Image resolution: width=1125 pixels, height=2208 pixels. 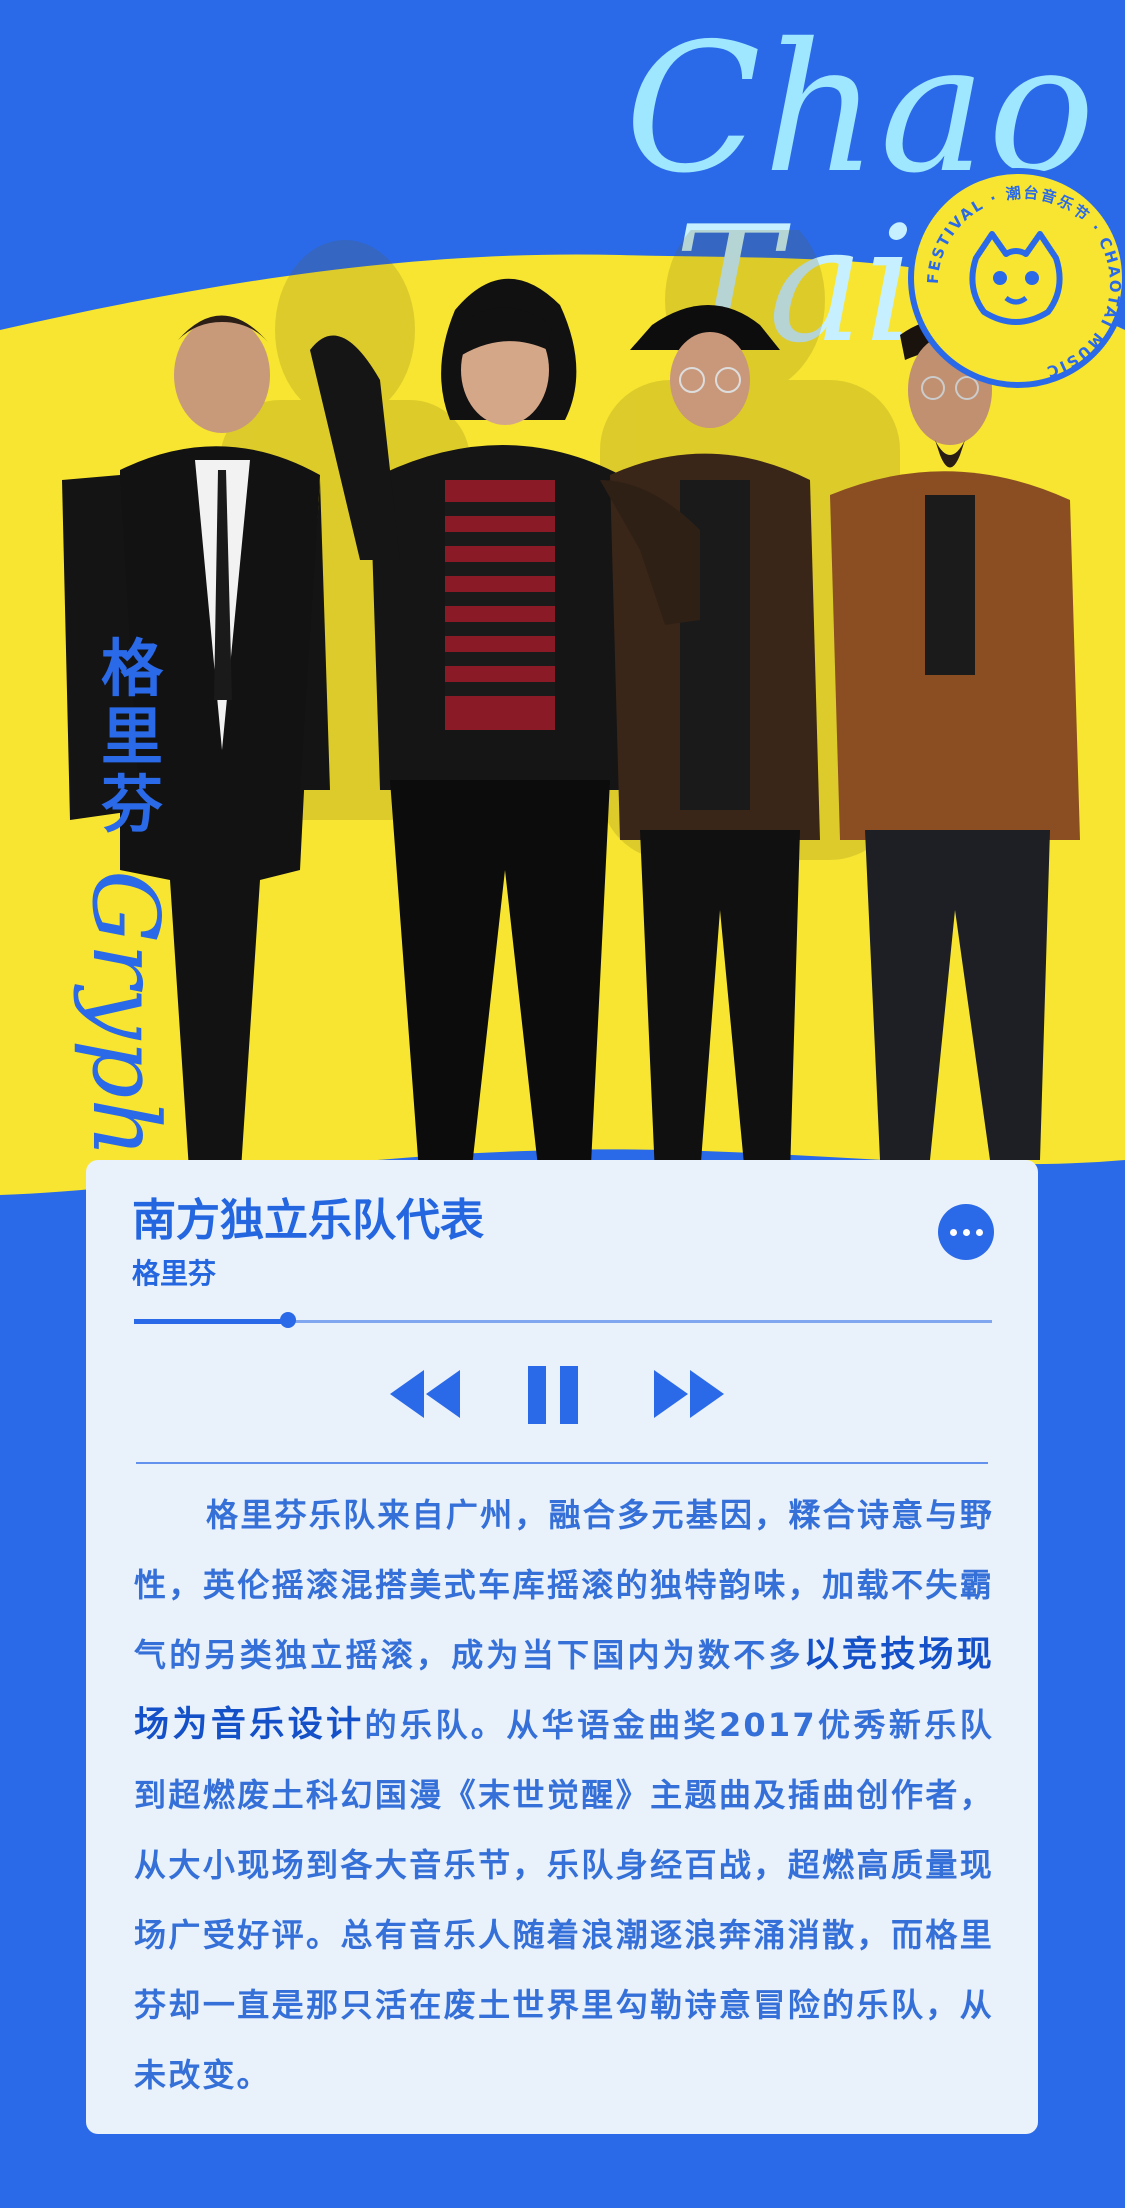 I want to click on more-dots-icon, so click(x=953, y=1232).